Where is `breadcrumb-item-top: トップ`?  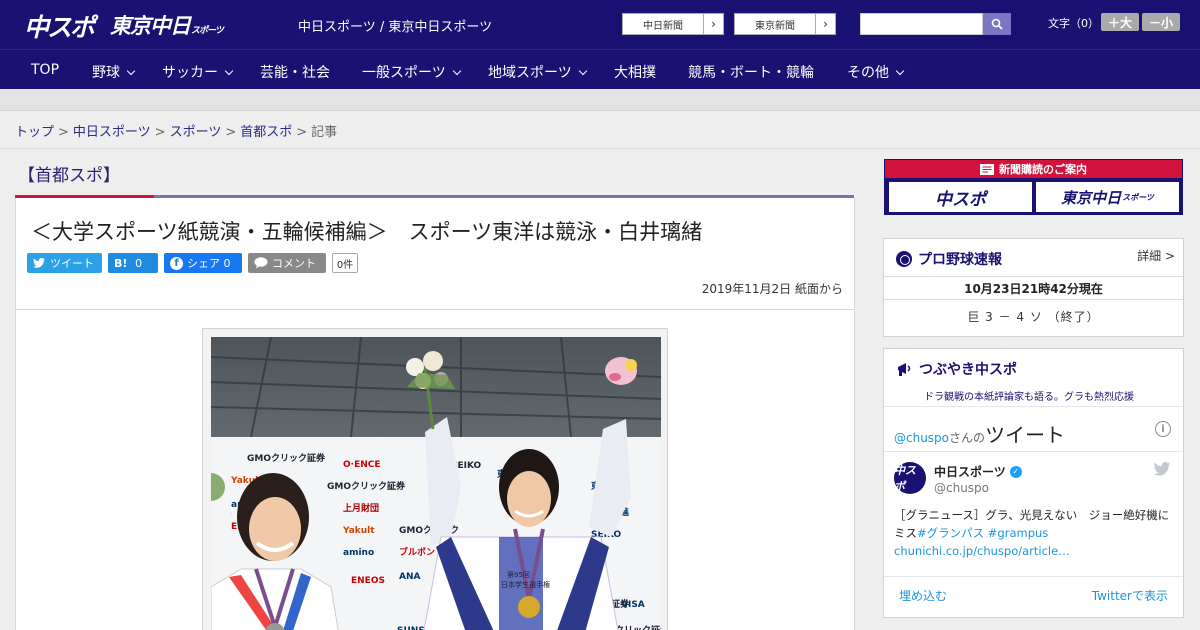
breadcrumb-item-top: トップ is located at coordinates (34, 132).